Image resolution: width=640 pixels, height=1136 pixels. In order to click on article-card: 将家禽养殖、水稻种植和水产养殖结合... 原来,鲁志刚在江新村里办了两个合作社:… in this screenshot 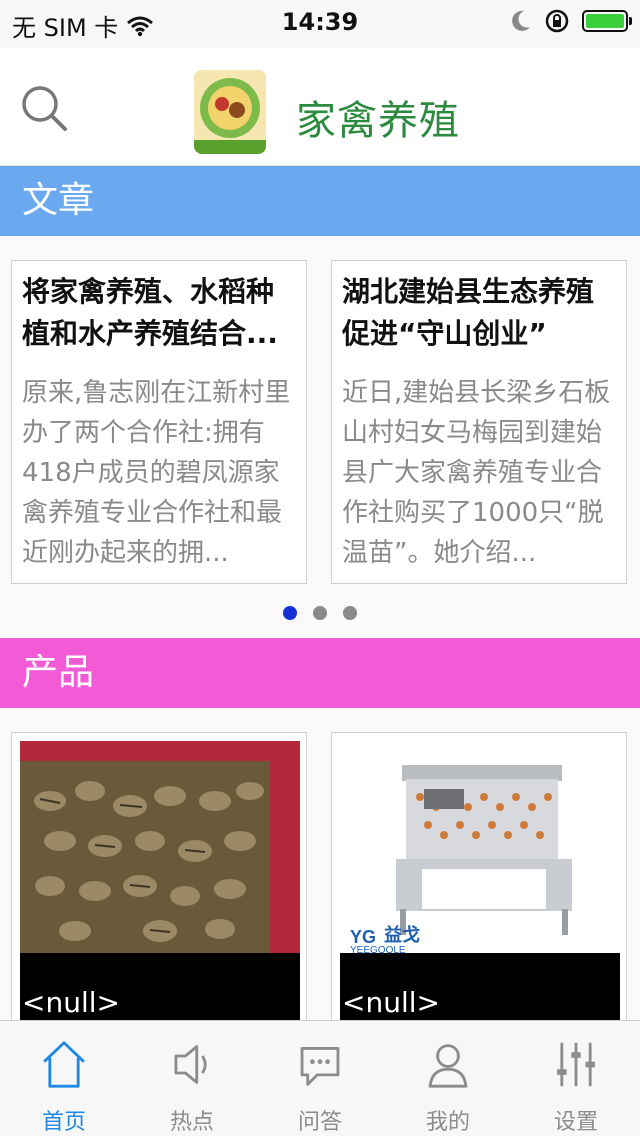, I will do `click(159, 422)`.